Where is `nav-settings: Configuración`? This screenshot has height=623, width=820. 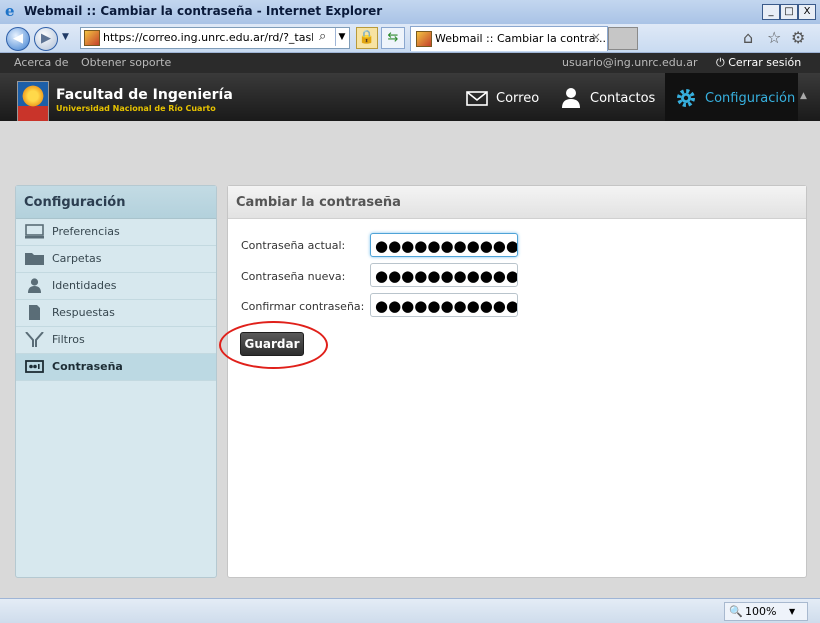
nav-settings: Configuración is located at coordinates (731, 97).